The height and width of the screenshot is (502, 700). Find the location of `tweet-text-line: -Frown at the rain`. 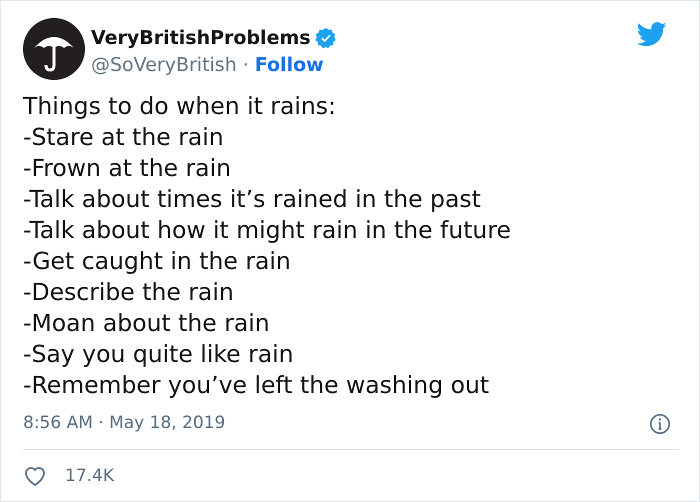

tweet-text-line: -Frown at the rain is located at coordinates (127, 168).